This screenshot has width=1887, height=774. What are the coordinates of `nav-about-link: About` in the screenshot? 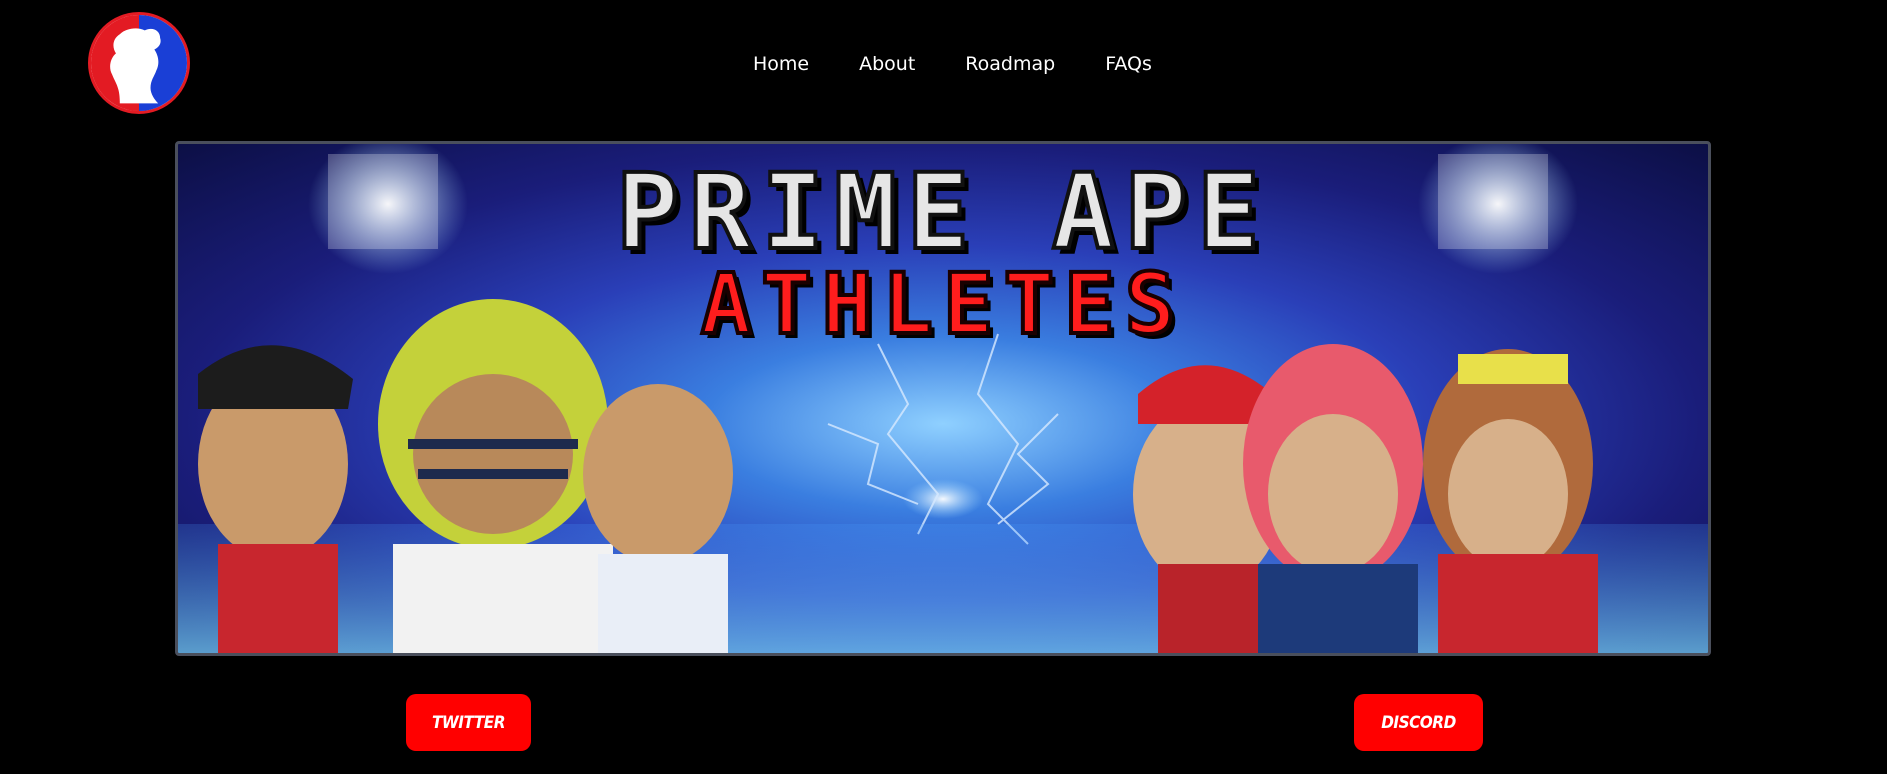 It's located at (887, 64).